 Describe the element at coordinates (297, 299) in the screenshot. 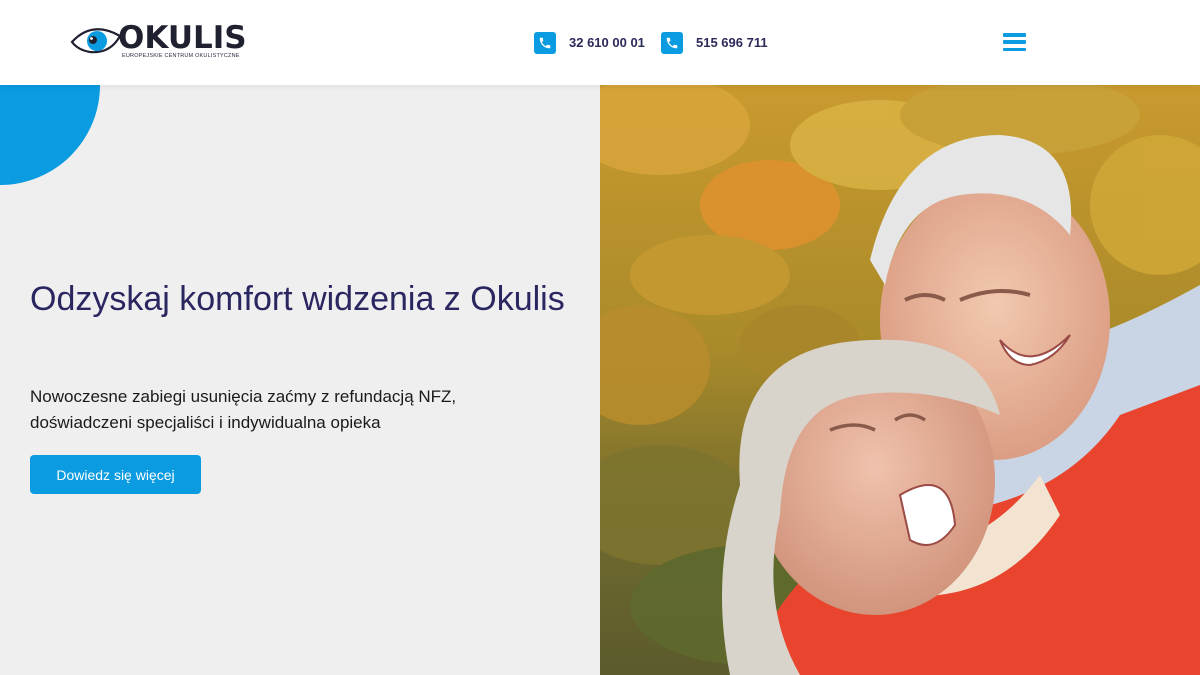

I see `hero-title: Odzyskaj komfort widzenia z Okulis` at that location.